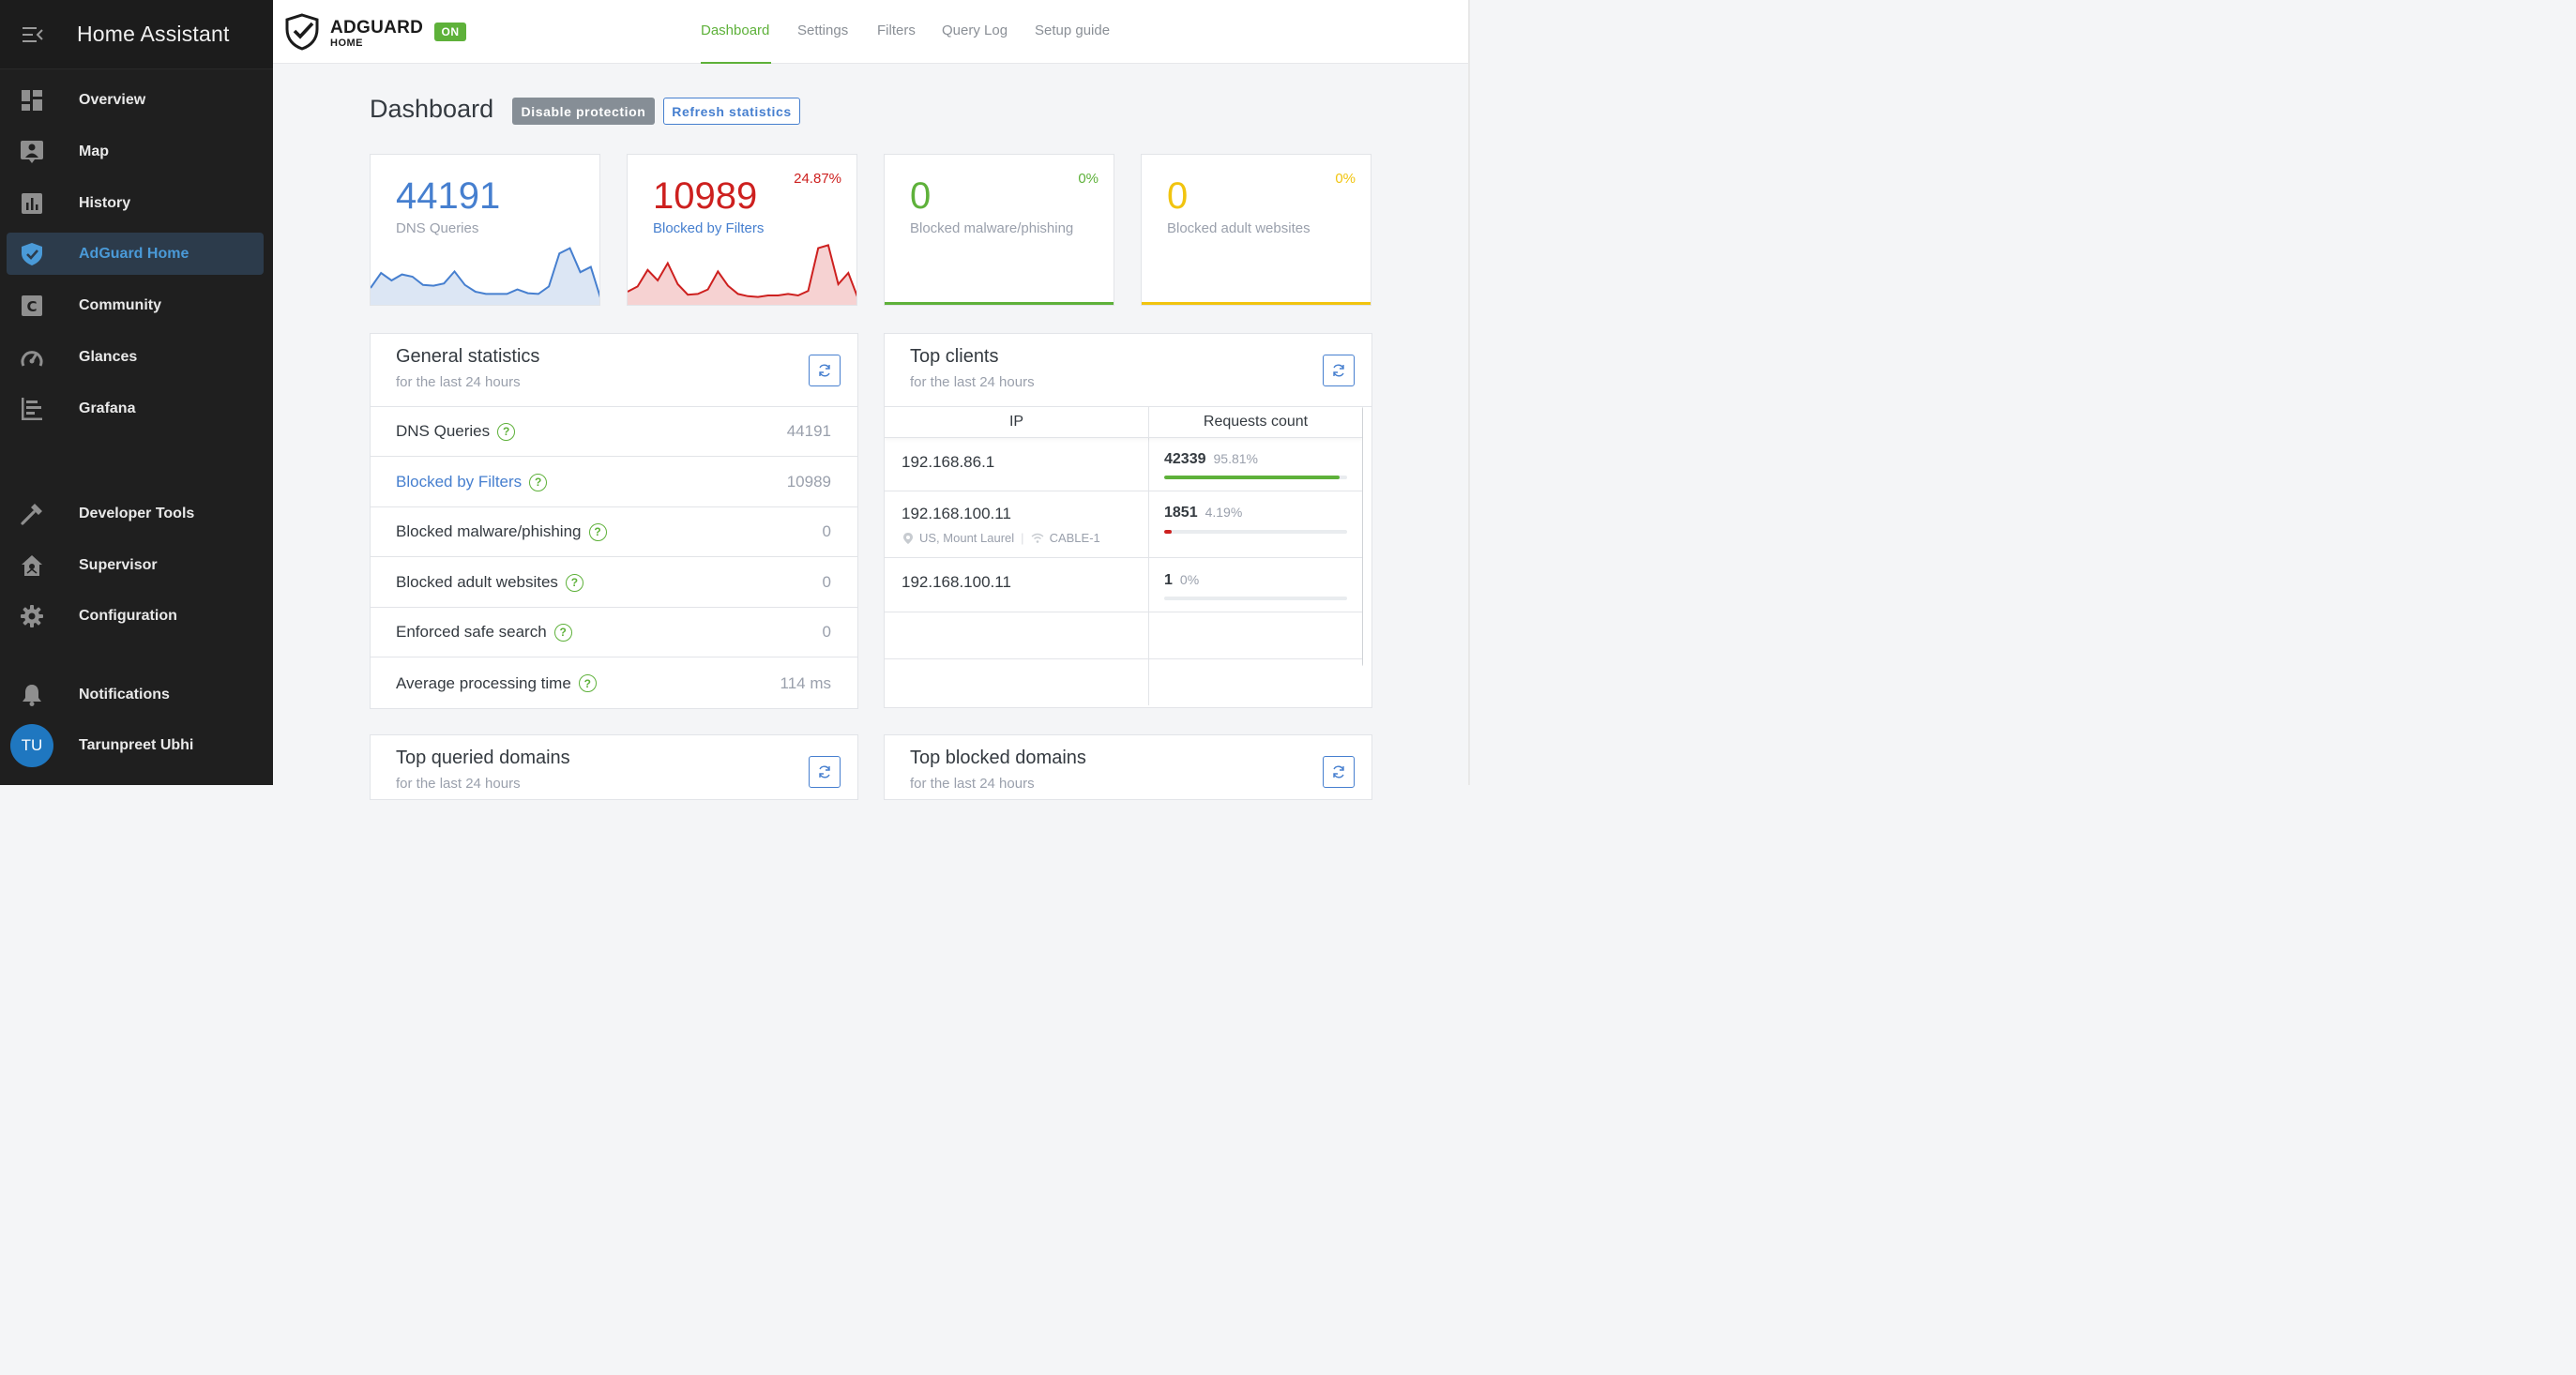  Describe the element at coordinates (1235, 458) in the screenshot. I see `request-percent: 95.81%` at that location.